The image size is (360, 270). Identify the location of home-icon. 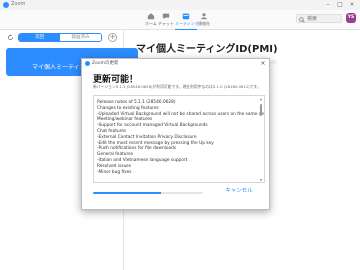
(151, 16).